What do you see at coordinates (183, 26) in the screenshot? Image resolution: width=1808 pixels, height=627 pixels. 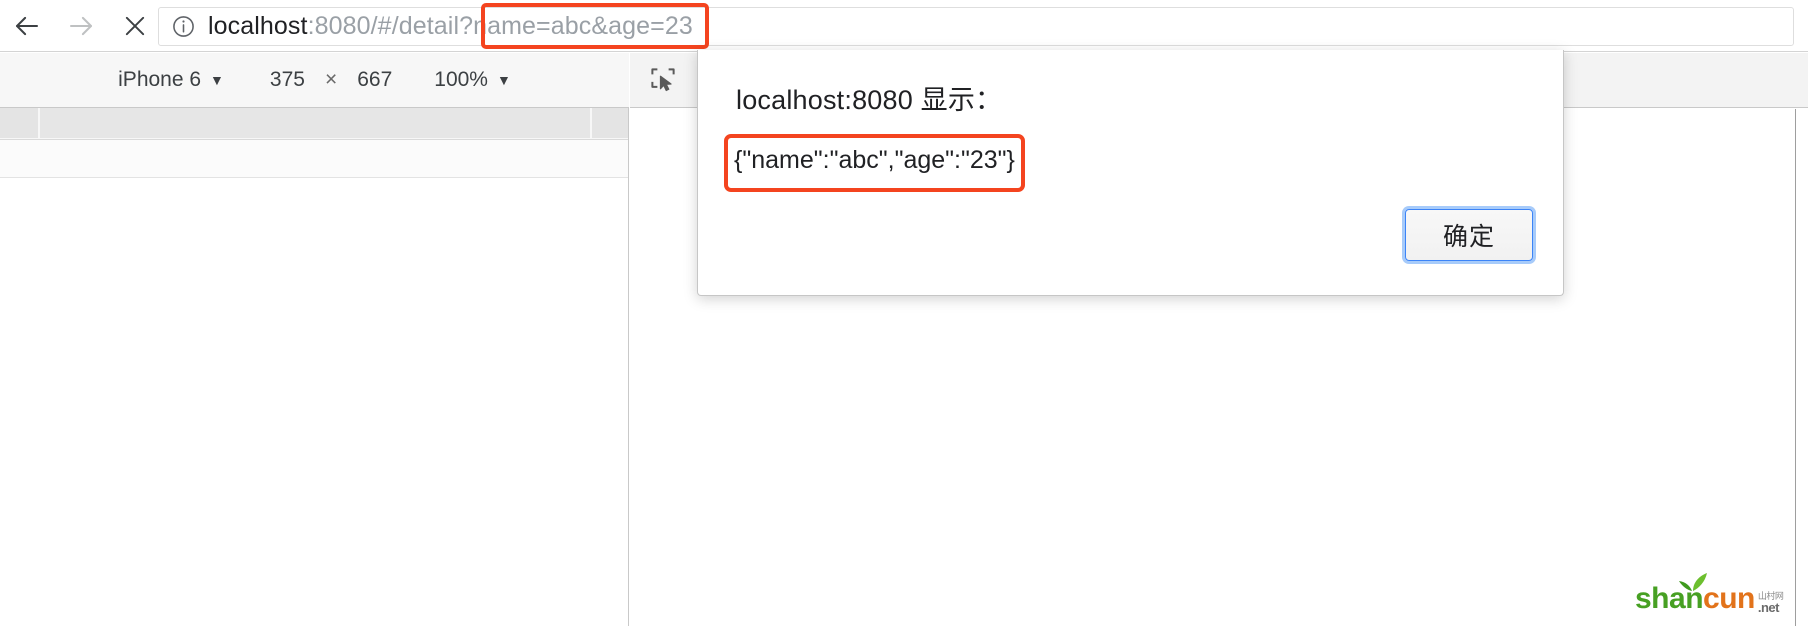 I see `info-circle-icon` at bounding box center [183, 26].